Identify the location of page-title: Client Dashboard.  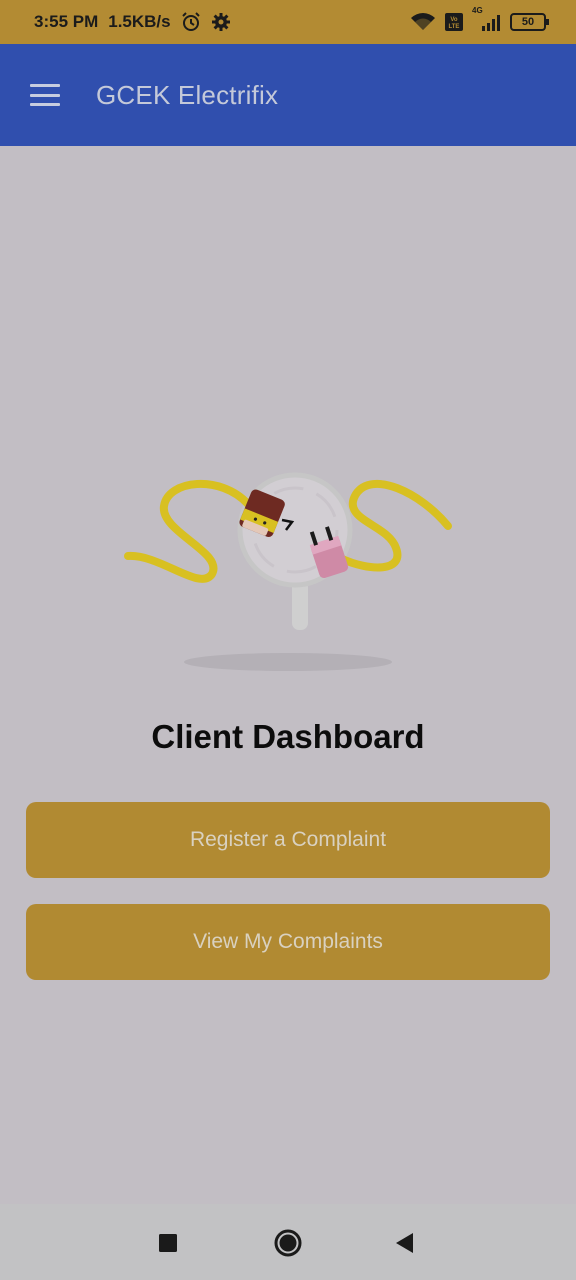
(288, 736).